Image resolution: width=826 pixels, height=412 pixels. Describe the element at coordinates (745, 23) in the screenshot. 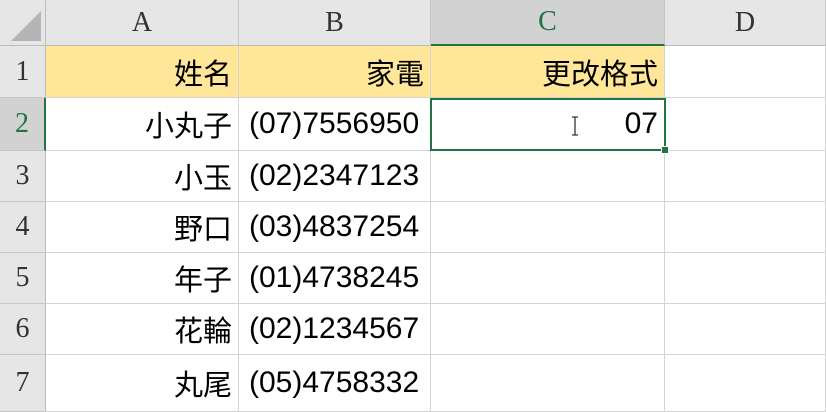

I see `column-header-d: D` at that location.